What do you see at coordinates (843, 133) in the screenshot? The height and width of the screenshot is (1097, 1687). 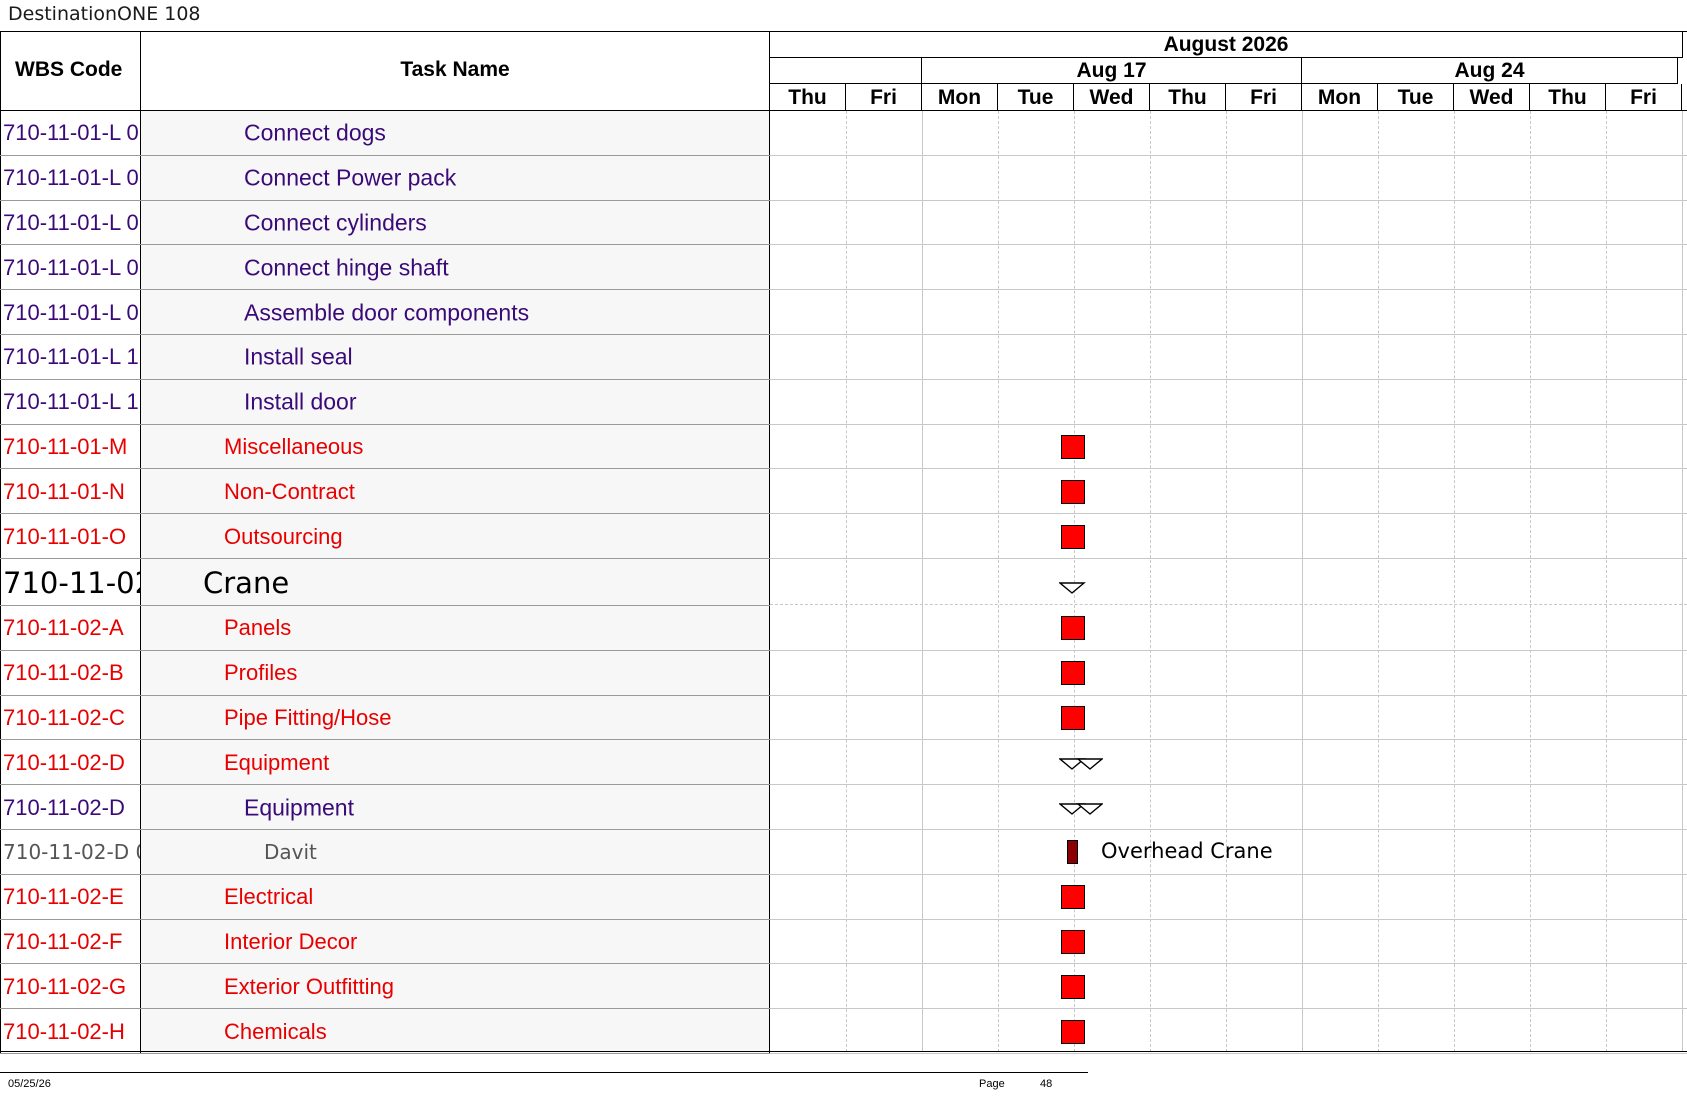 I see `table-row: 710-11-01-L 0 Connect dogs` at bounding box center [843, 133].